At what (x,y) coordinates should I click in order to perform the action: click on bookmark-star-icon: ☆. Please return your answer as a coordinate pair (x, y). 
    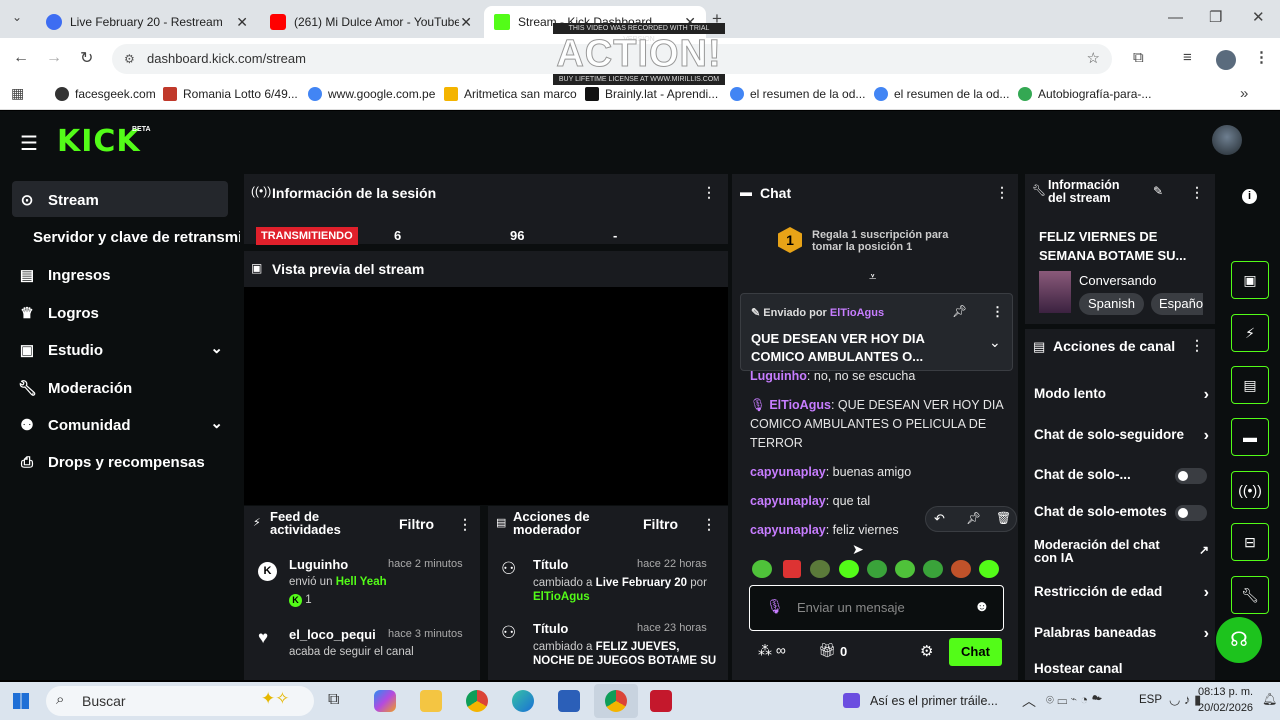
    Looking at the image, I should click on (1093, 59).